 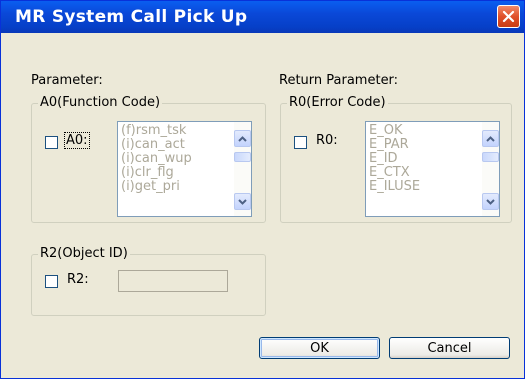 I want to click on return-parameter-heading: Return Parameter:, so click(x=339, y=80).